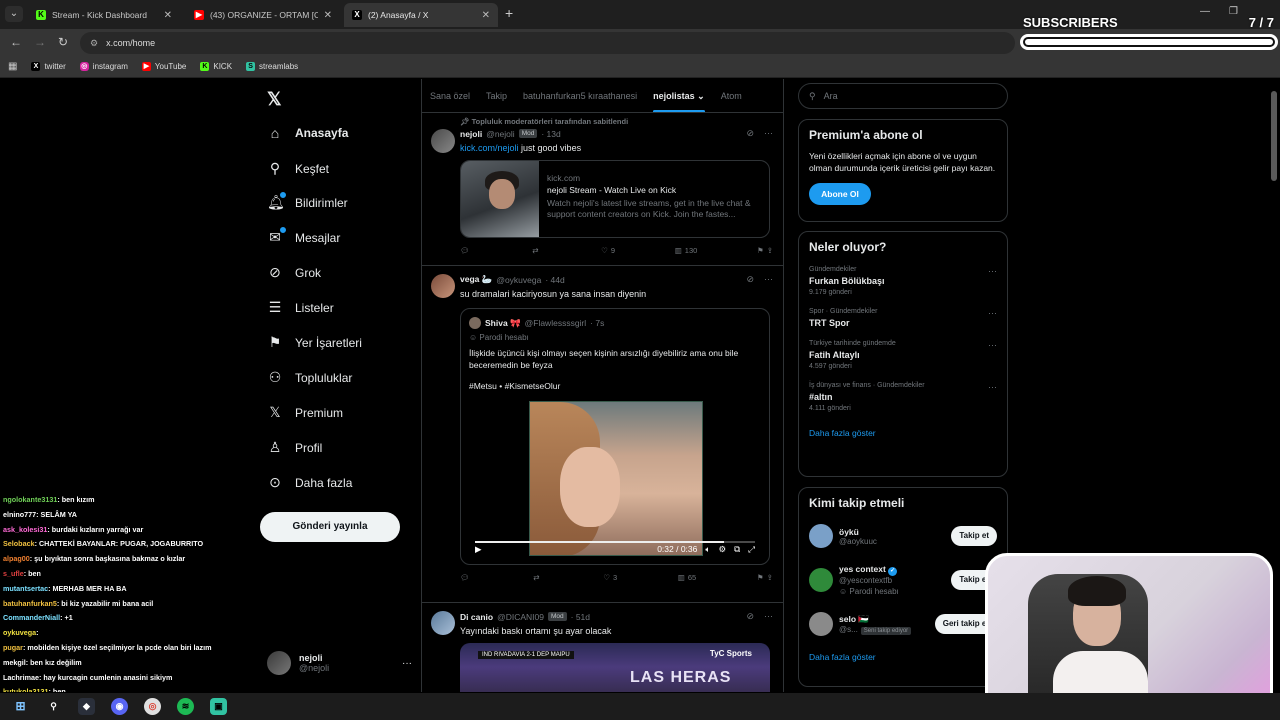 The height and width of the screenshot is (720, 1280). What do you see at coordinates (421, 15) in the screenshot?
I see `browser-tab-x: X (2) Anasayfa / X ✕` at bounding box center [421, 15].